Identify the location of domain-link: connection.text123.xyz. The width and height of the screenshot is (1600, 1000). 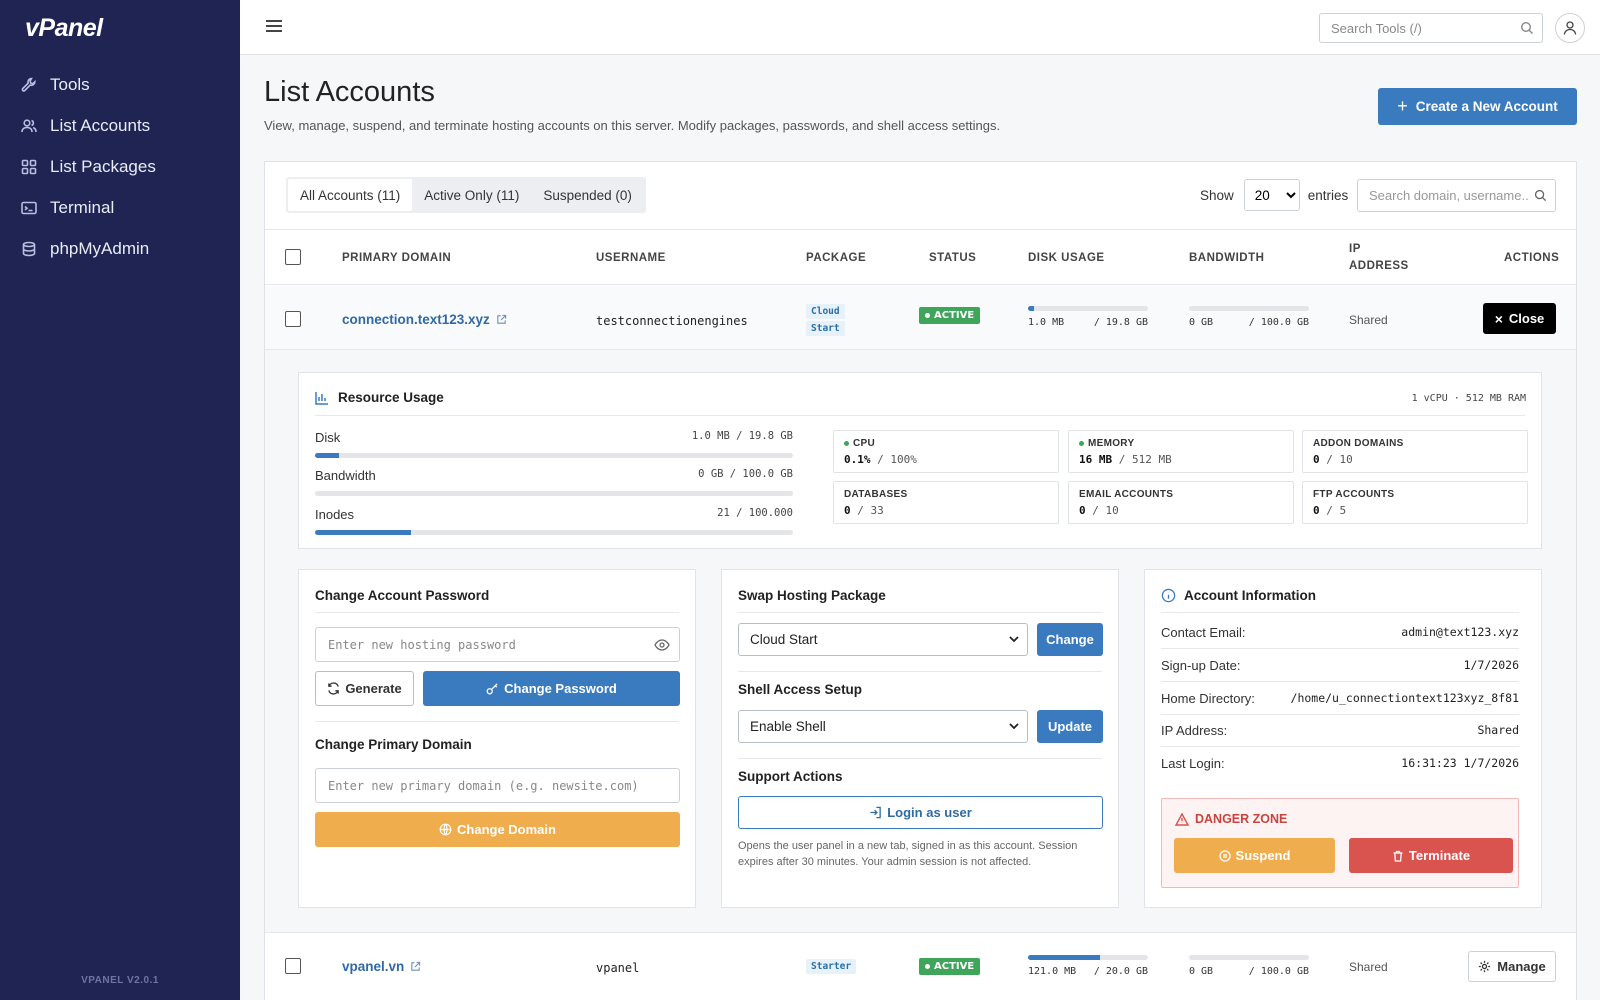
(424, 319).